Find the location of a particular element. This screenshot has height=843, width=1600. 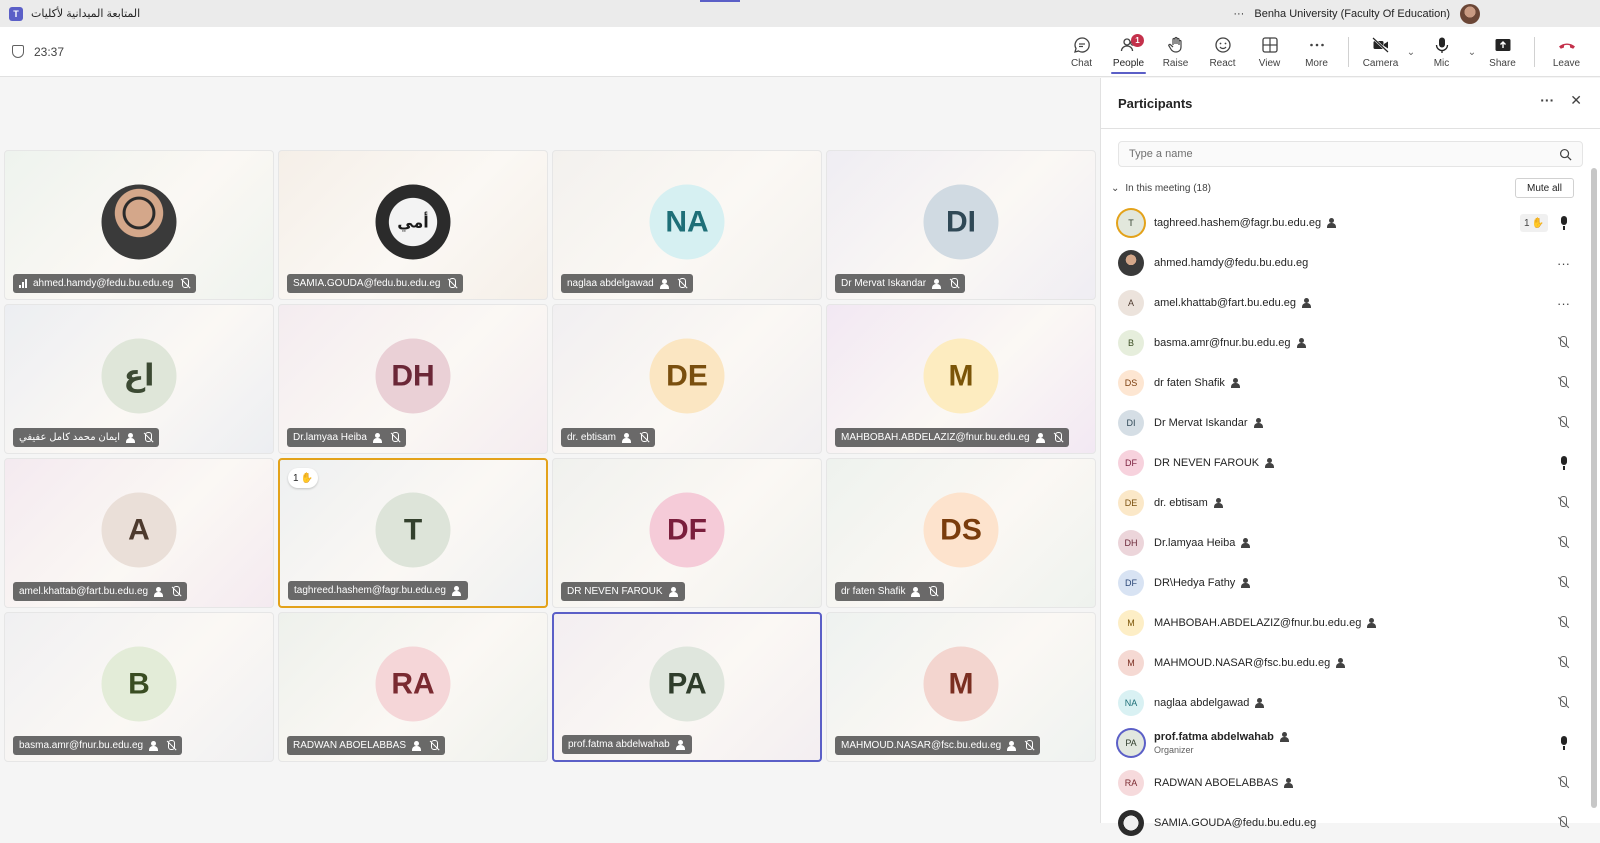

video-tile: DF DR NEVEN FAROUK is located at coordinates (687, 533).